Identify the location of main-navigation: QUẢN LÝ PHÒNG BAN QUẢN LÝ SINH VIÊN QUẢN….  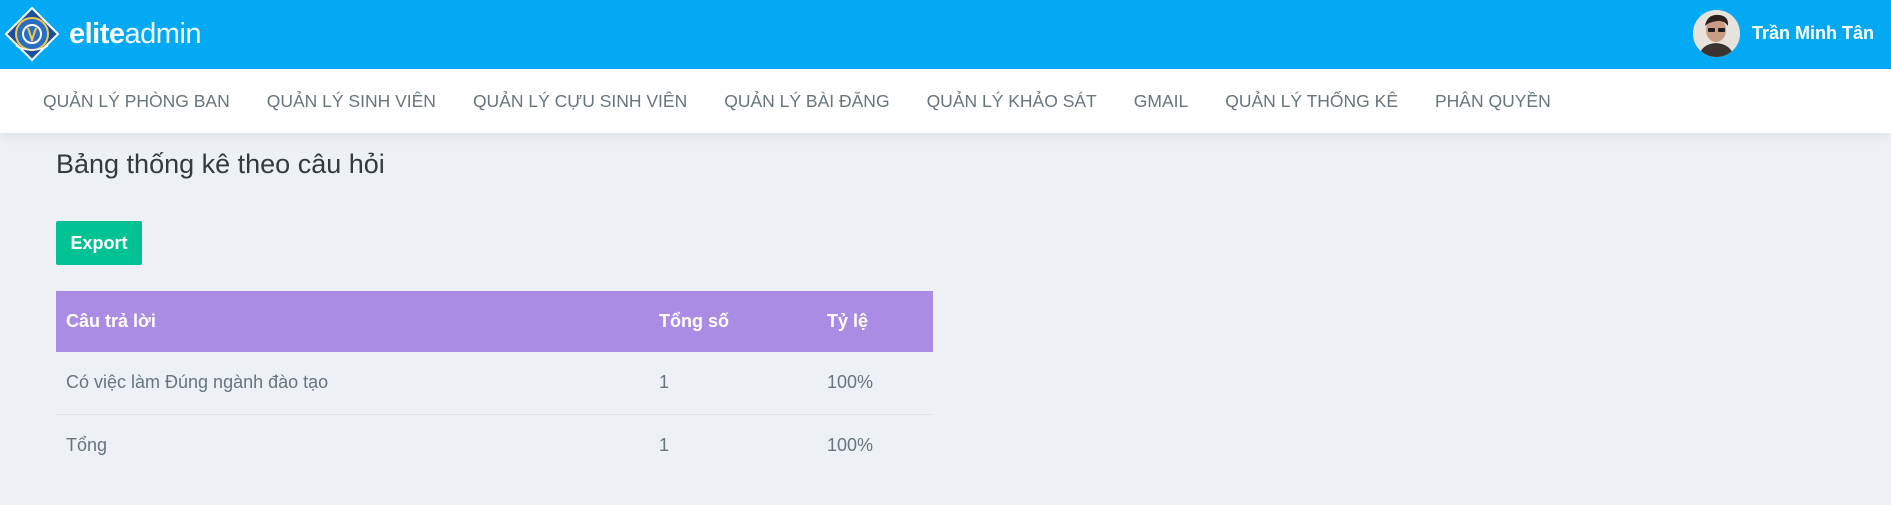
(945, 101).